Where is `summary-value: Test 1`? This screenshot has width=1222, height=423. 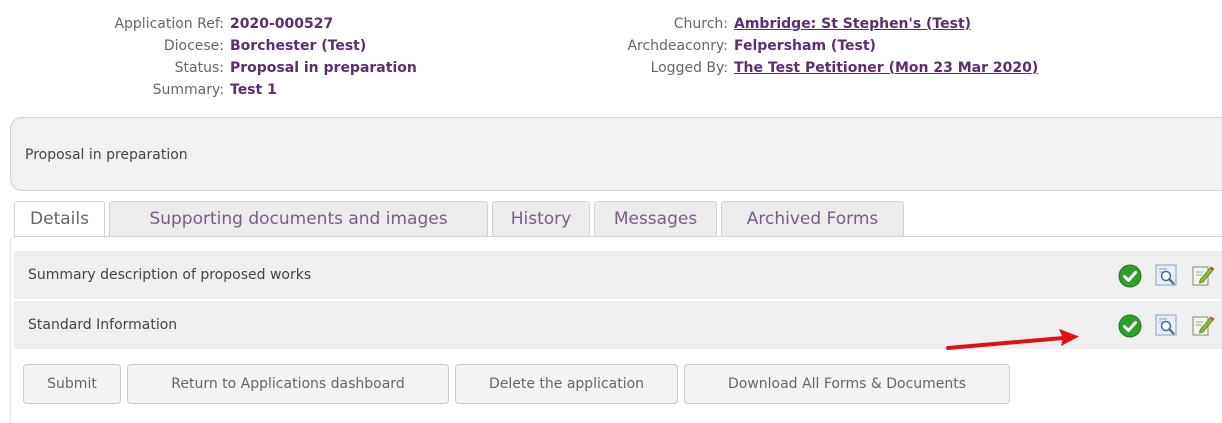
summary-value: Test 1 is located at coordinates (253, 90).